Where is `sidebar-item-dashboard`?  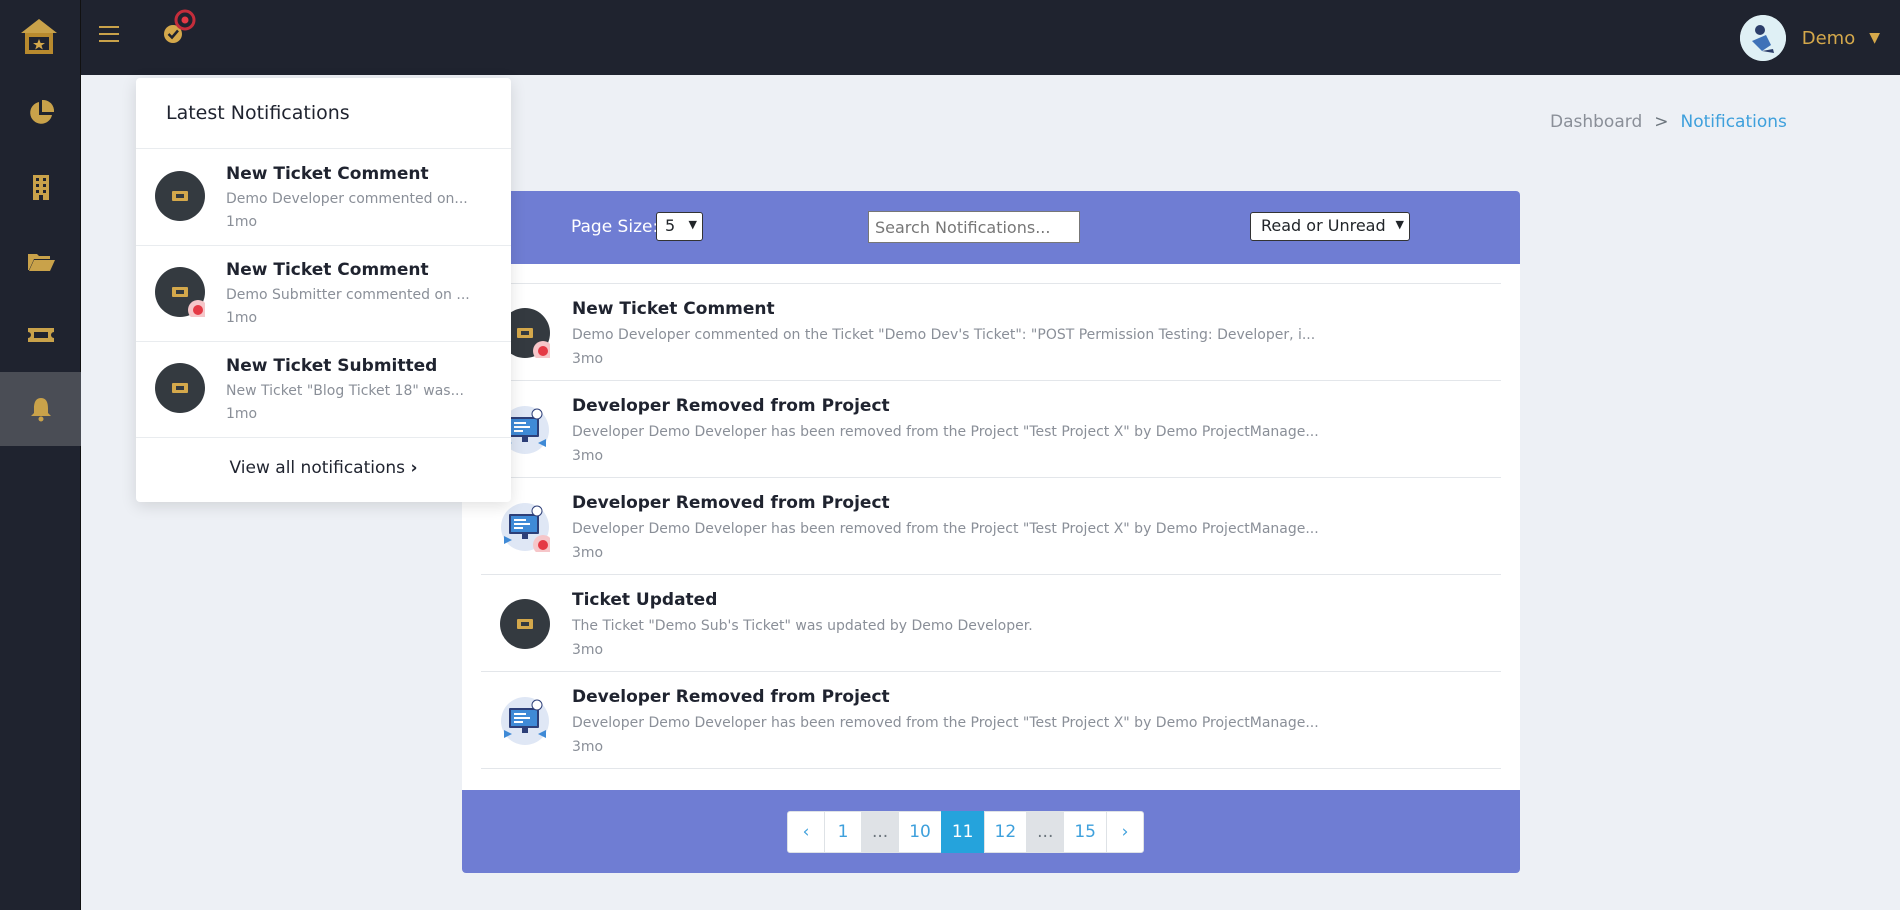 sidebar-item-dashboard is located at coordinates (40, 113).